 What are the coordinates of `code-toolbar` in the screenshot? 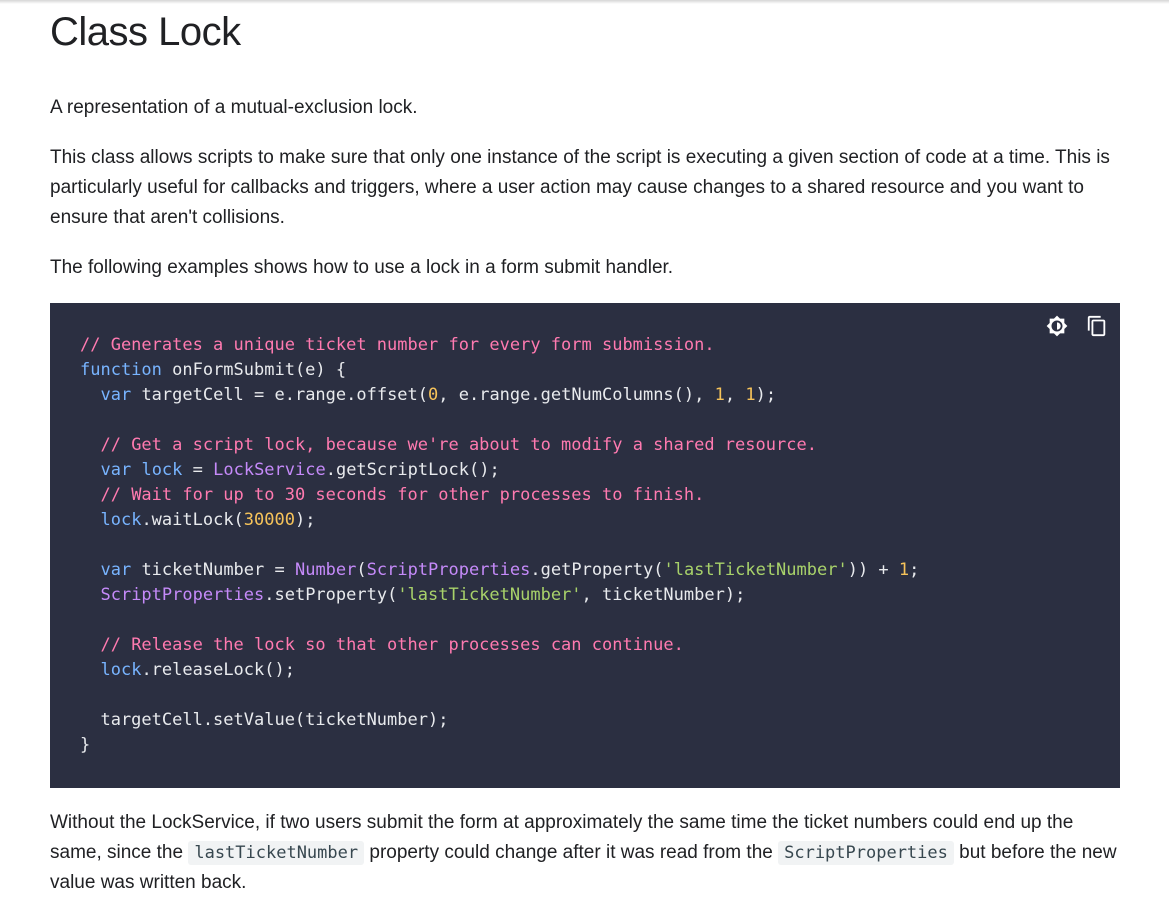 It's located at (1077, 326).